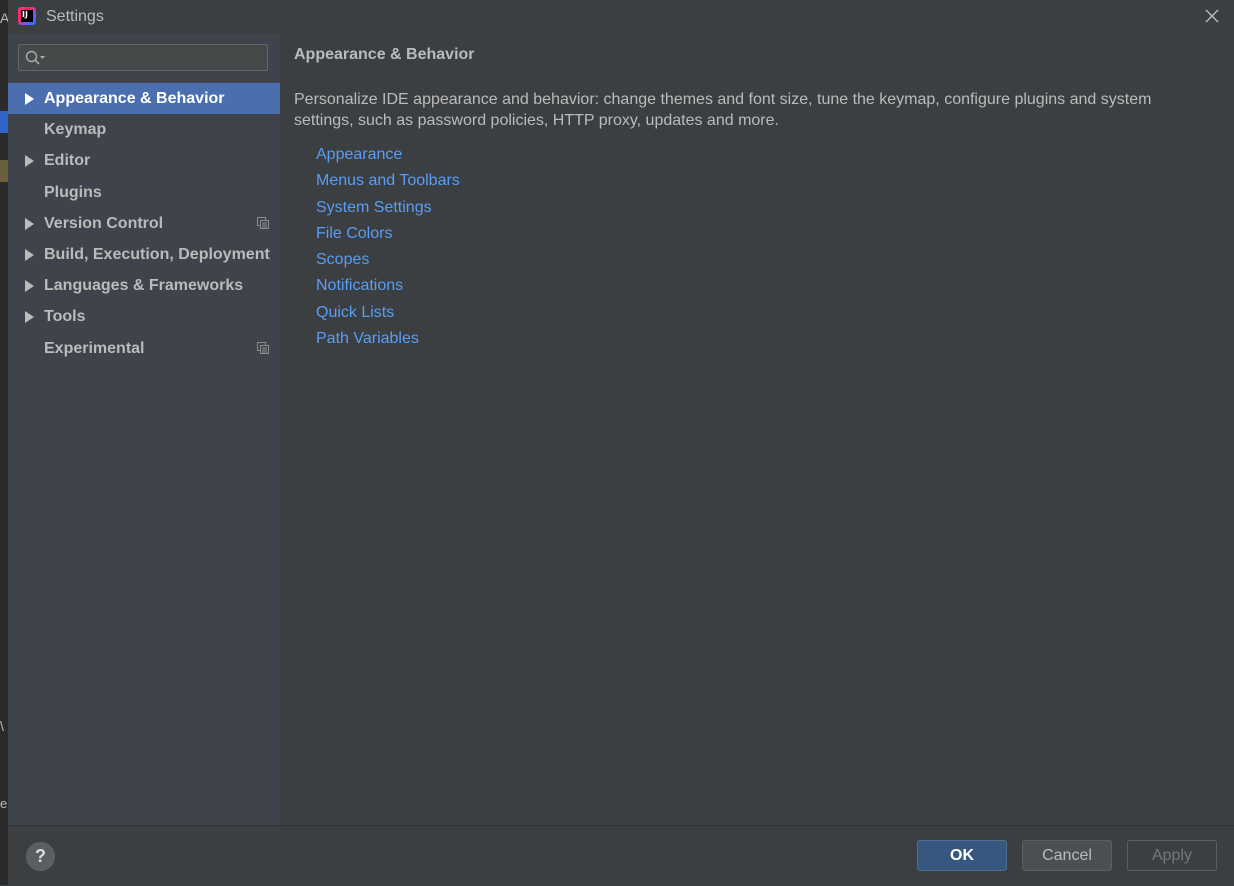  I want to click on window-title: Settings, so click(75, 16).